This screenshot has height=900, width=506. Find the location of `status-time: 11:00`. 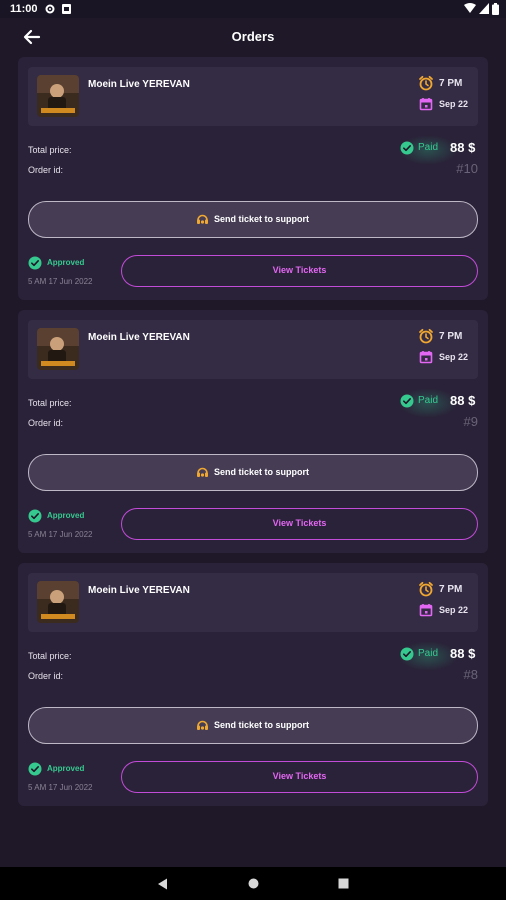

status-time: 11:00 is located at coordinates (24, 9).